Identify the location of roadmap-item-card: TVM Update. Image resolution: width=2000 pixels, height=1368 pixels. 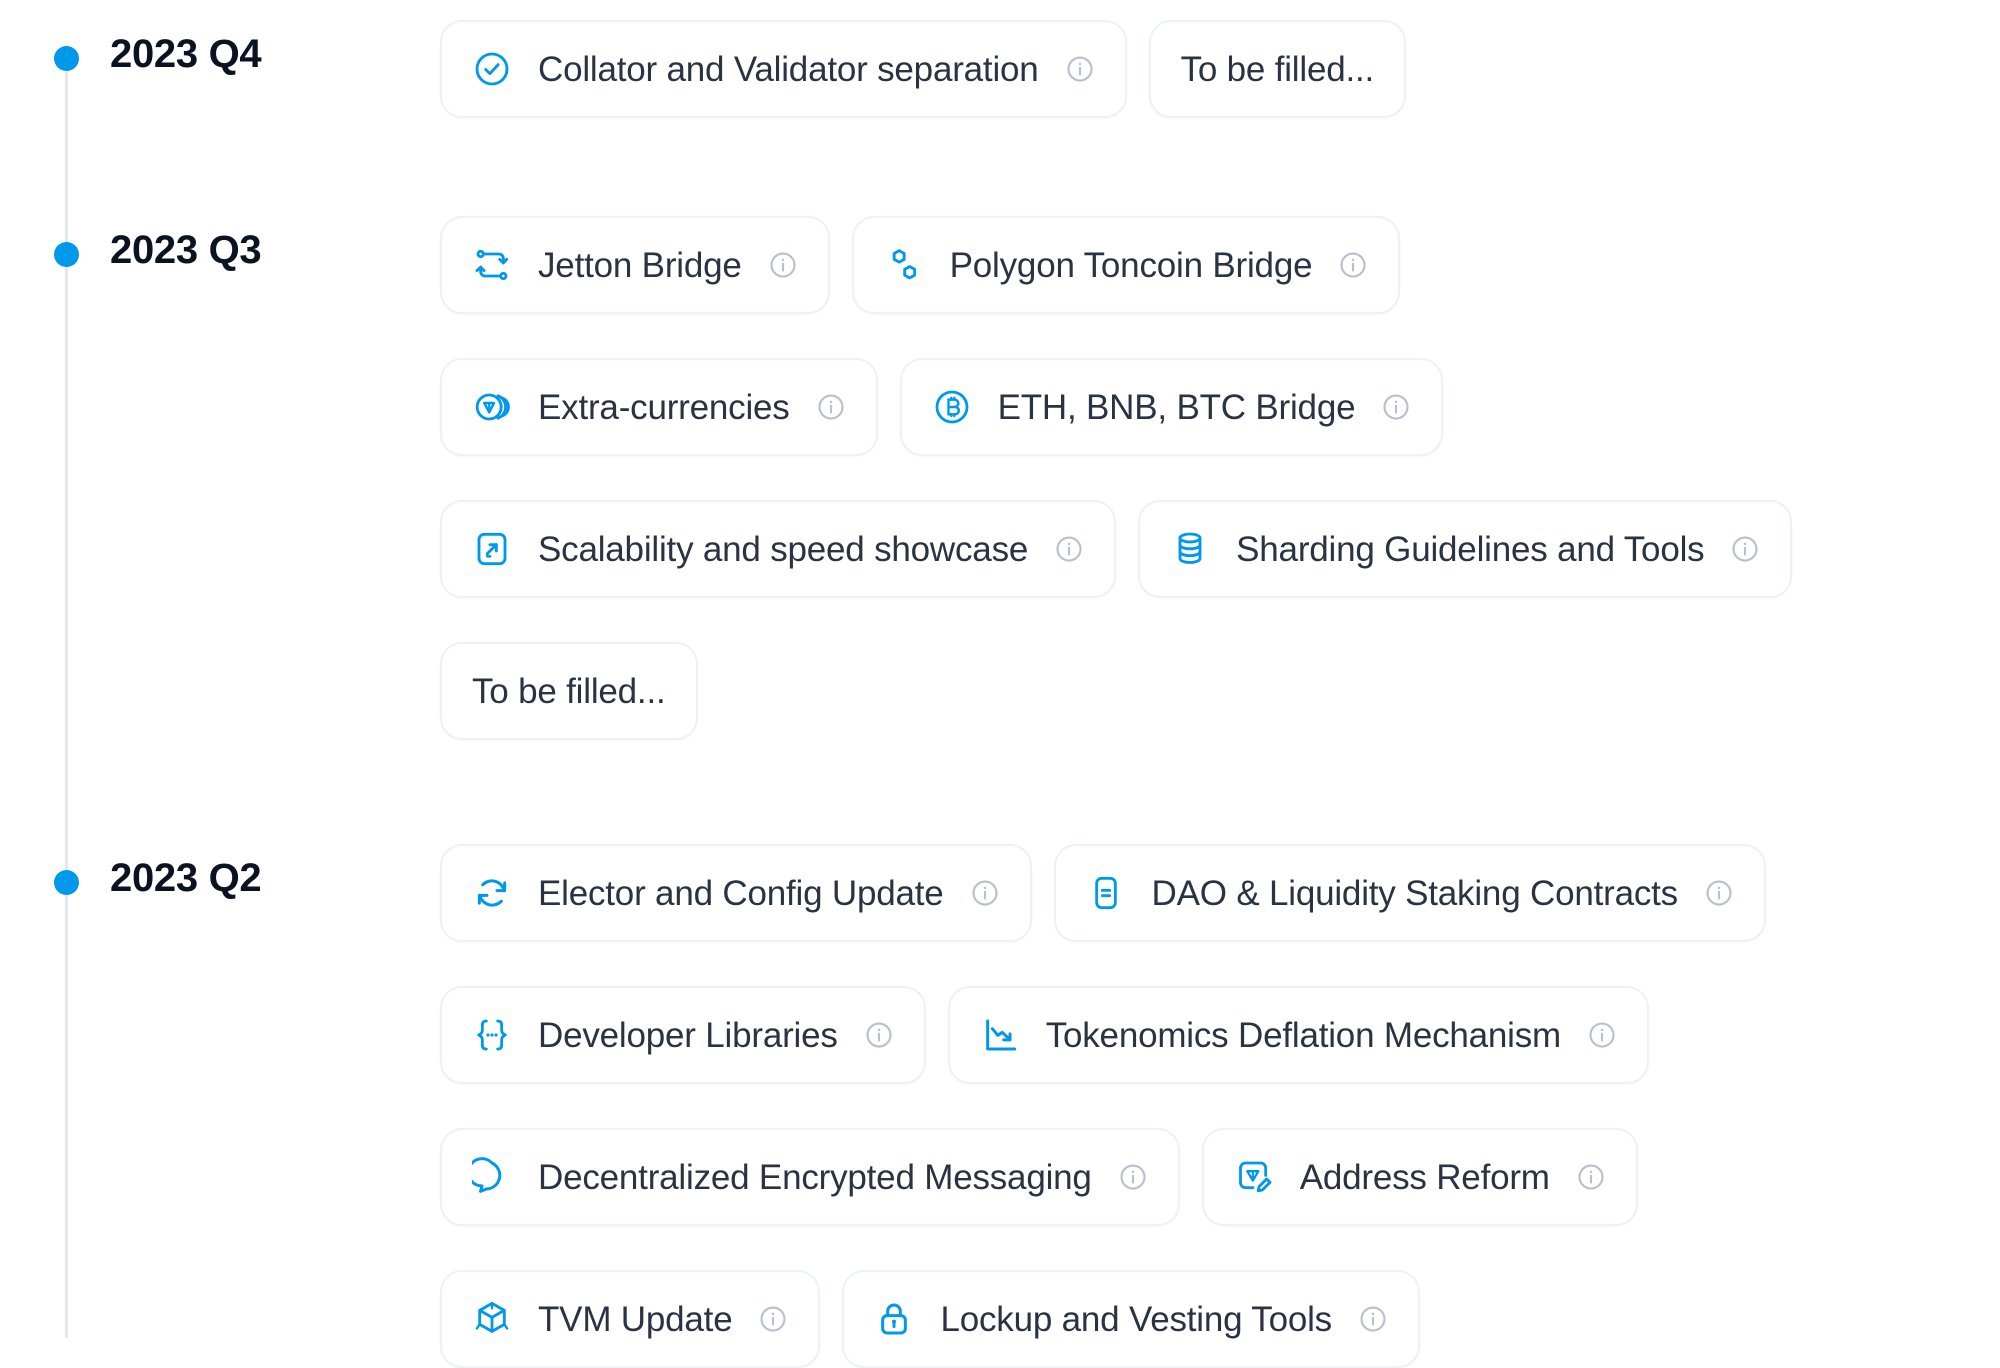
(630, 1319).